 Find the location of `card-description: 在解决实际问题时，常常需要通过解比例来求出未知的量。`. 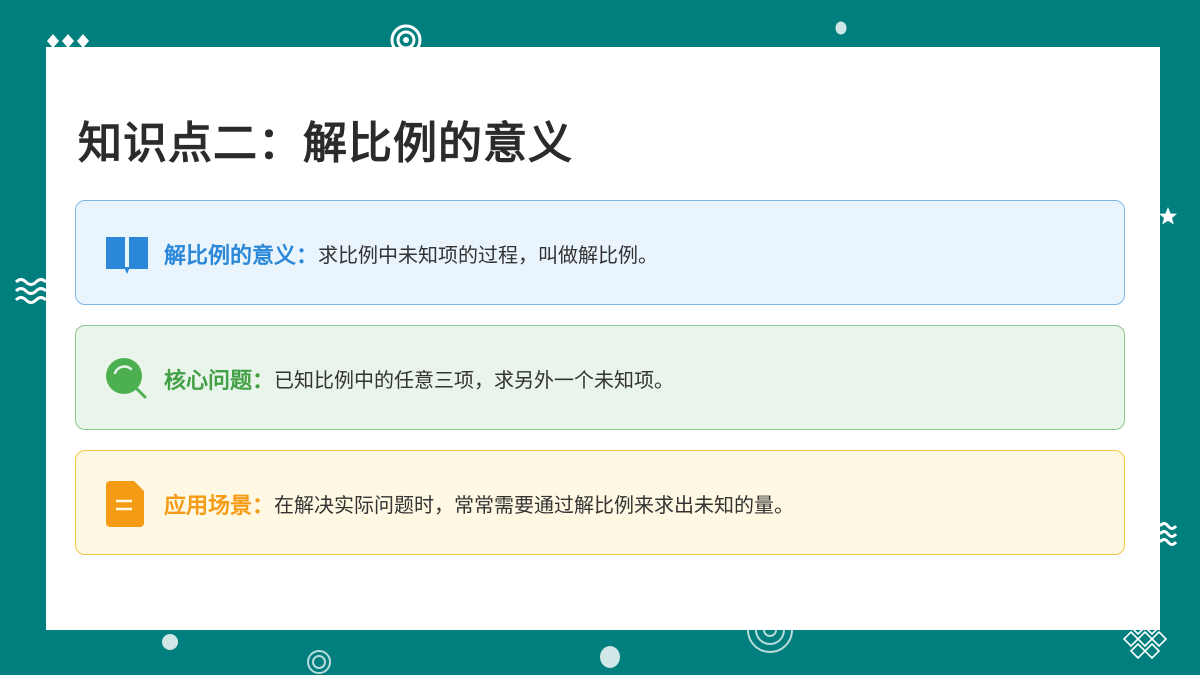

card-description: 在解决实际问题时，常常需要通过解比例来求出未知的量。 is located at coordinates (534, 505).